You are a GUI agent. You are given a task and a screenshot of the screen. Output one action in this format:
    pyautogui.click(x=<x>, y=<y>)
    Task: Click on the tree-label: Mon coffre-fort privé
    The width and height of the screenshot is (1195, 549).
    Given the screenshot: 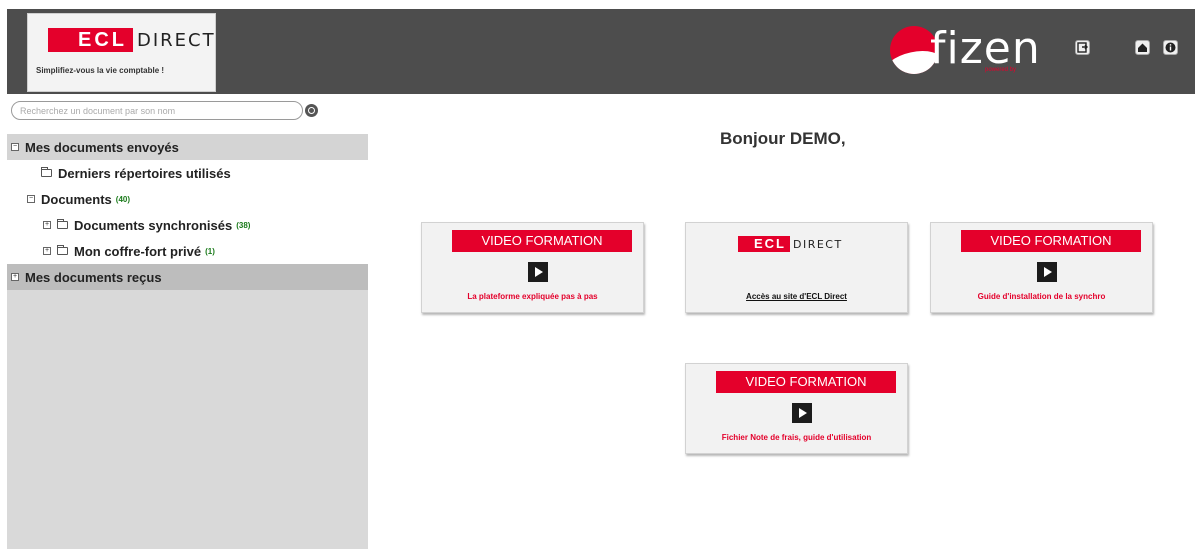 What is the action you would take?
    pyautogui.click(x=138, y=251)
    